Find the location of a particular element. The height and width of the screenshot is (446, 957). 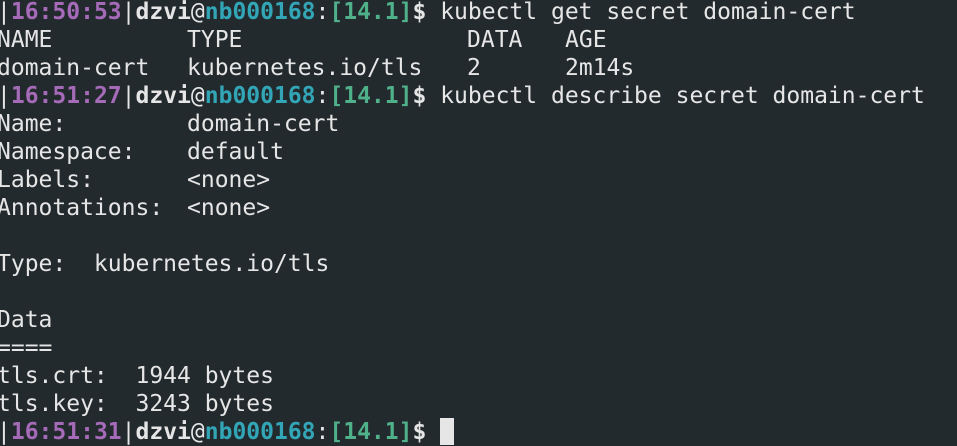

field-key: Namespace: is located at coordinates (68, 152).